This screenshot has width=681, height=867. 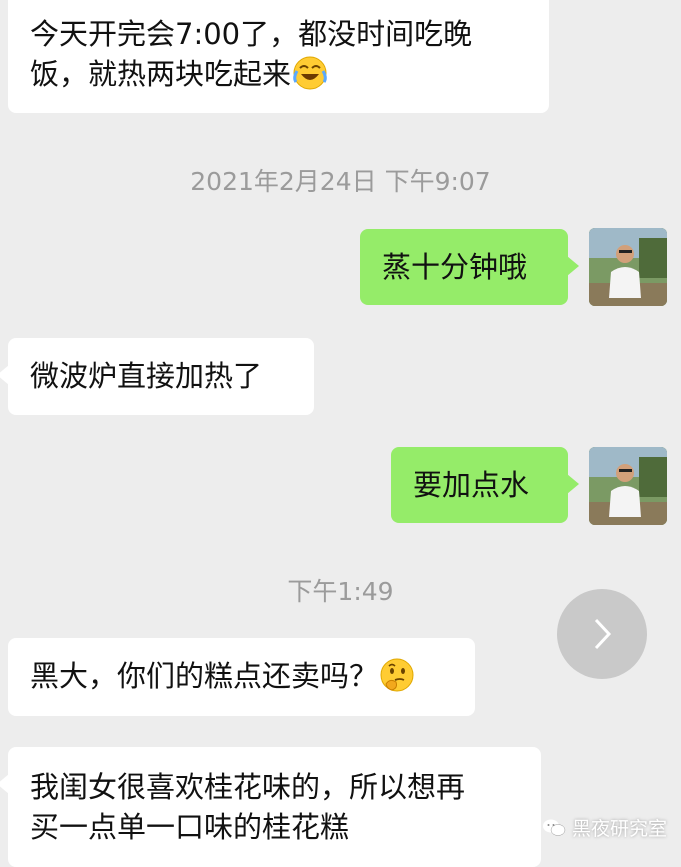 I want to click on outgoing-message-bubble: 蒸十分钟哦, so click(x=469, y=267).